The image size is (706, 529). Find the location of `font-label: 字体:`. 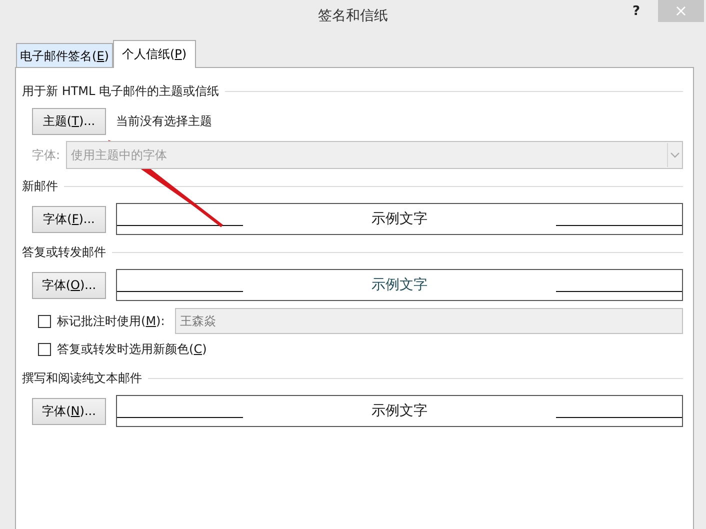

font-label: 字体: is located at coordinates (46, 155).